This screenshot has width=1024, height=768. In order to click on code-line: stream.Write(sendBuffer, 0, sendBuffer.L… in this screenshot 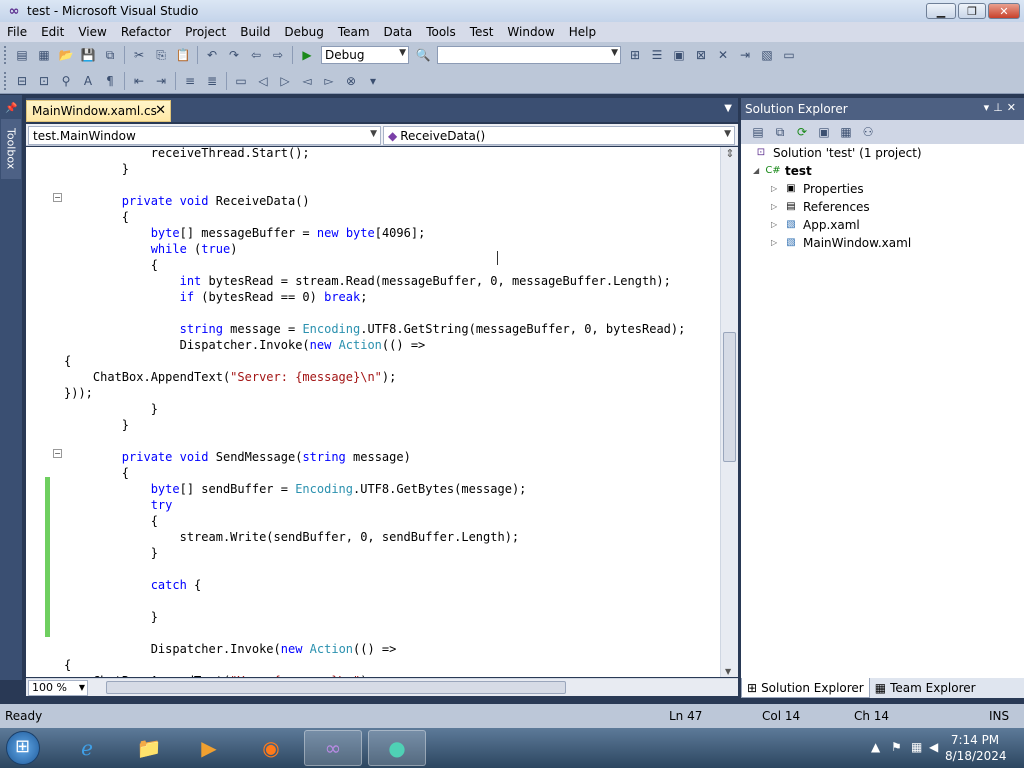, I will do `click(292, 537)`.